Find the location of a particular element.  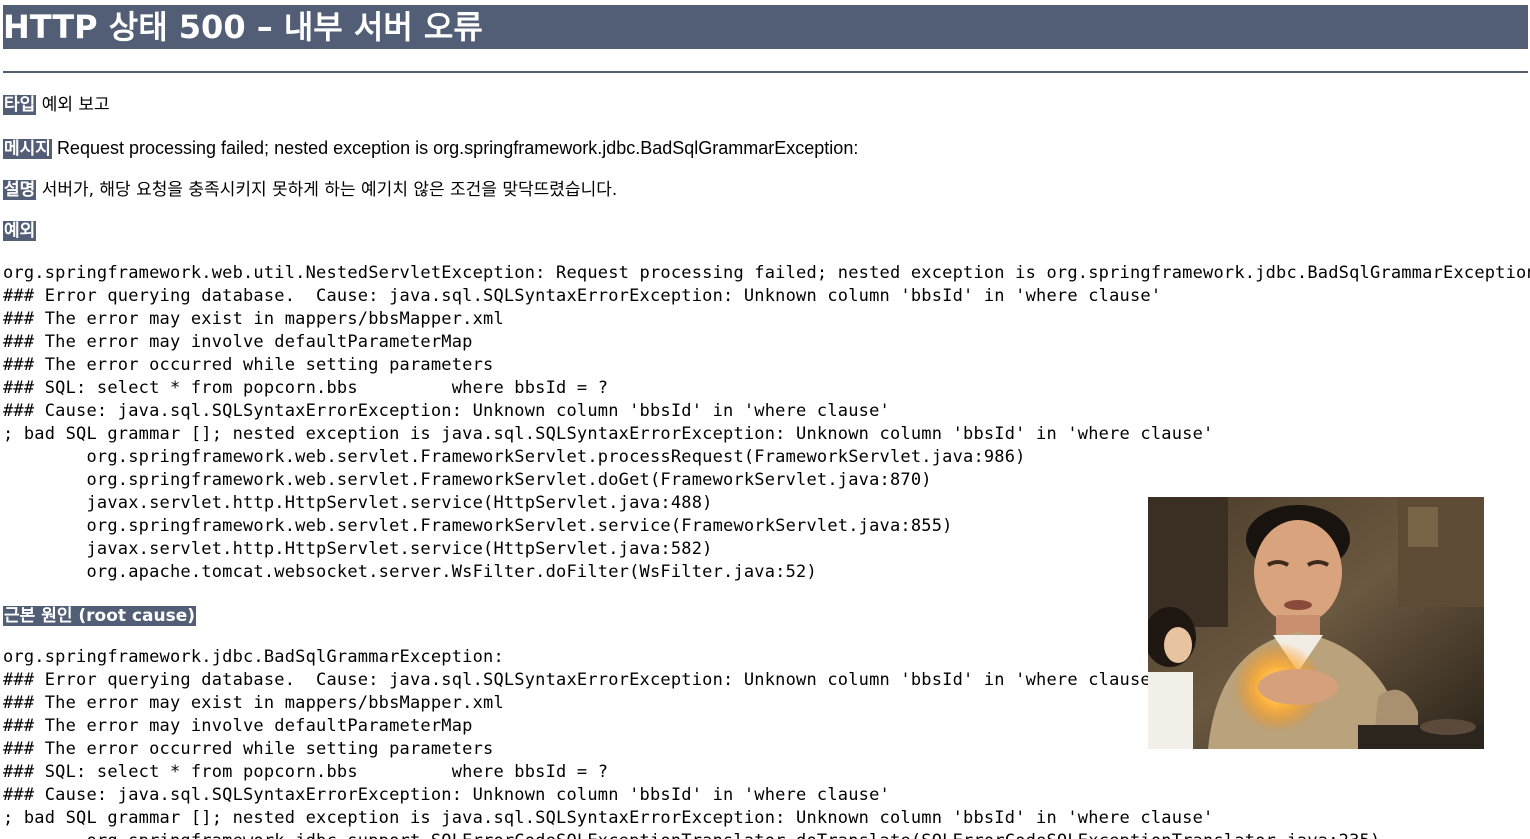

page-title: HTTP 상태 500 – 내부 서버 오류 is located at coordinates (765, 27).